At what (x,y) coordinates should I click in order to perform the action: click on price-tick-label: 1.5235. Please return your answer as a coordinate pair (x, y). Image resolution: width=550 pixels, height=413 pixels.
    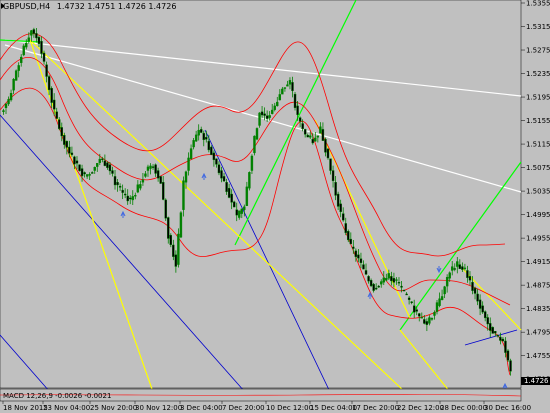
    Looking at the image, I should click on (538, 74).